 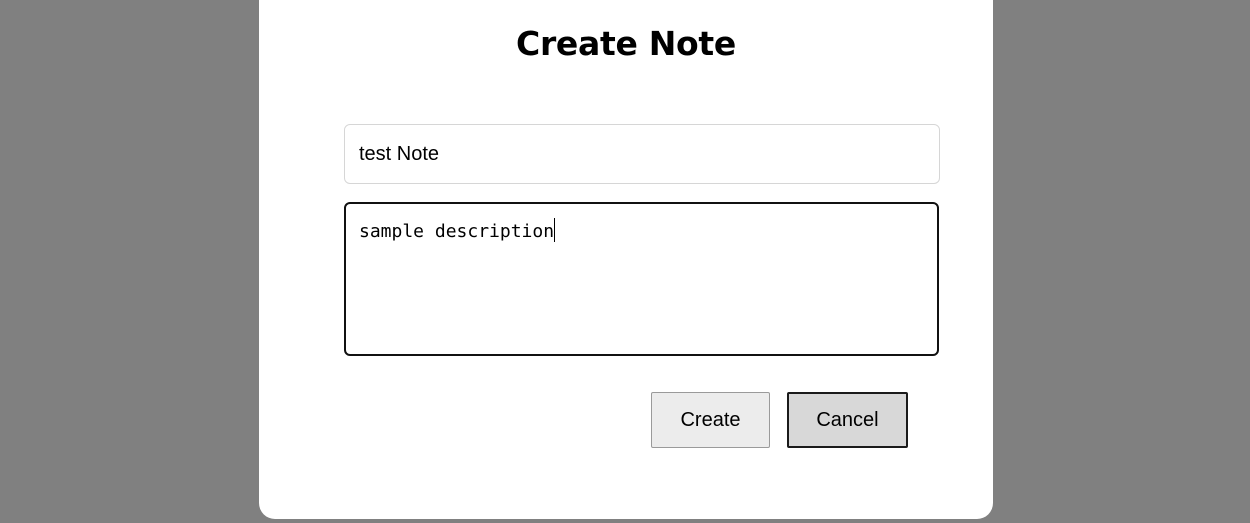 I want to click on dialog-title: Create Note, so click(x=626, y=43).